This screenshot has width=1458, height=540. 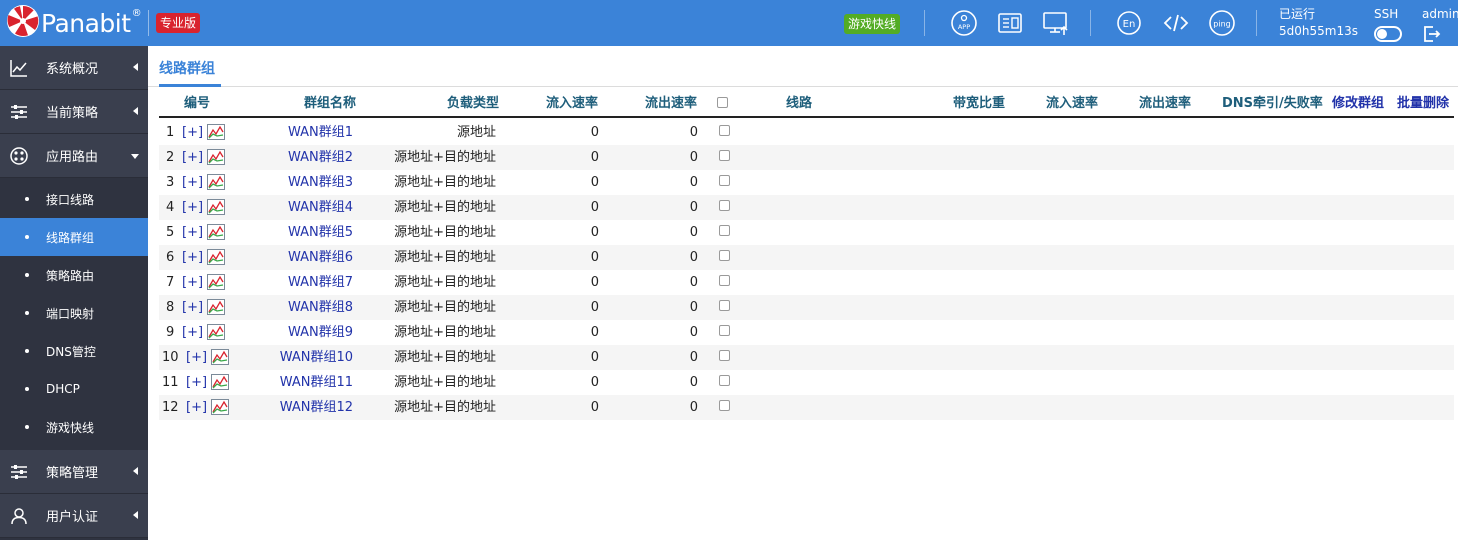 I want to click on table-row: 11 [+] WAN群组11 源地址+目的地址 0 0, so click(x=806, y=382).